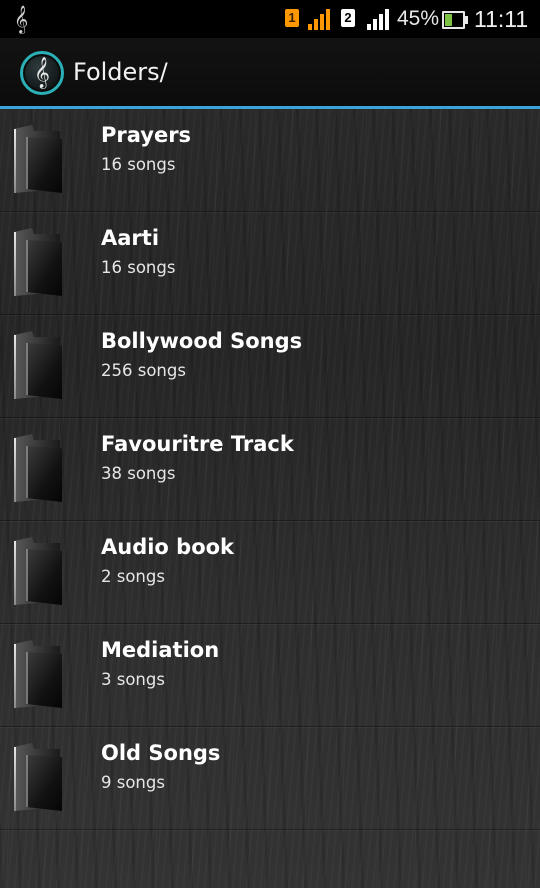 The image size is (540, 888). What do you see at coordinates (160, 650) in the screenshot?
I see `folder-name: Mediation` at bounding box center [160, 650].